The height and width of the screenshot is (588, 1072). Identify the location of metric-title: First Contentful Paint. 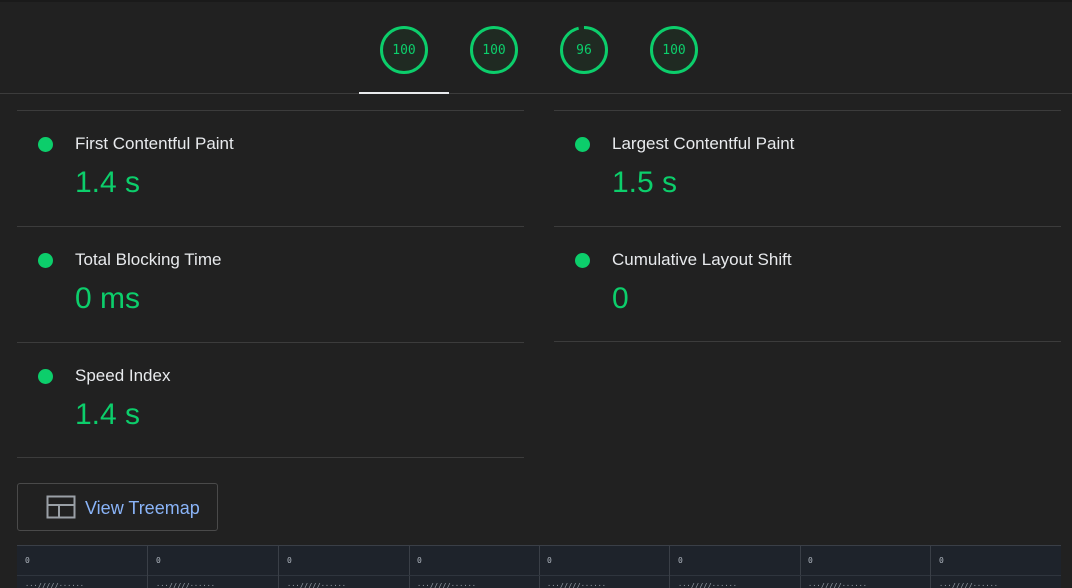
(154, 143).